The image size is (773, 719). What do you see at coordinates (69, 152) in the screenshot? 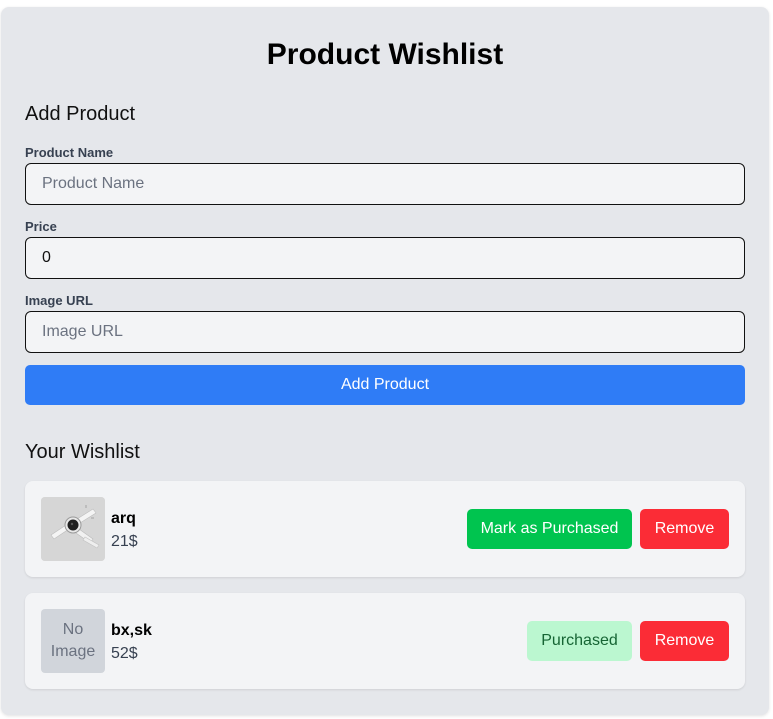
I see `product-name-label: Product Name` at bounding box center [69, 152].